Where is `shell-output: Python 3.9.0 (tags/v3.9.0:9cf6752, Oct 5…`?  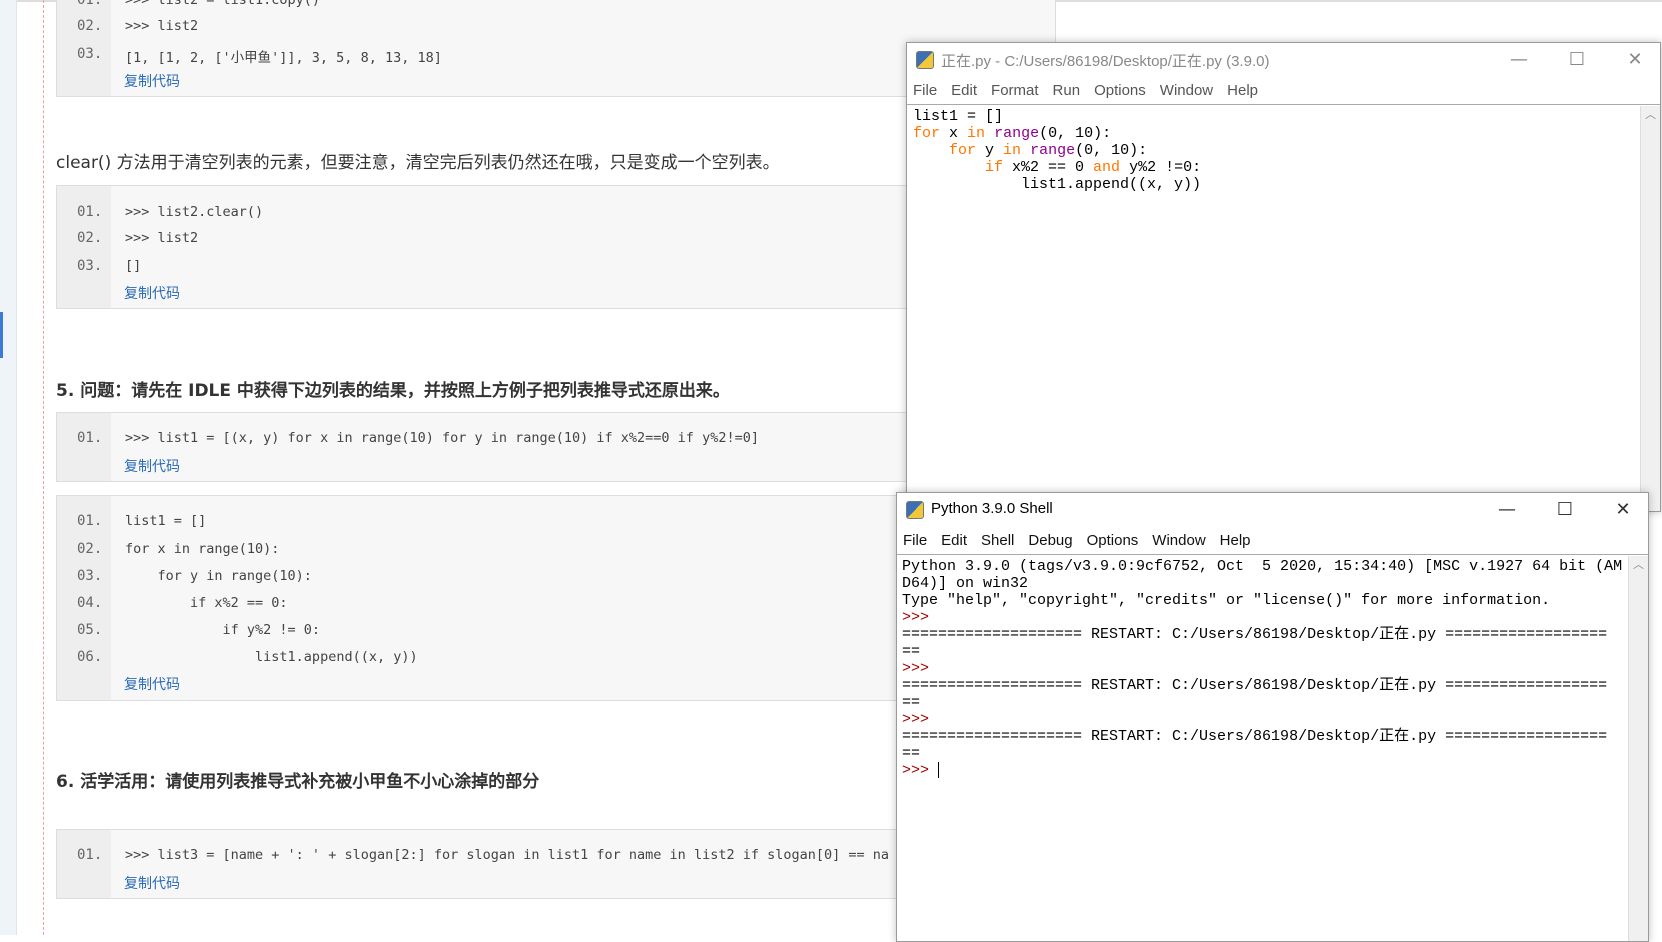 shell-output: Python 3.9.0 (tags/v3.9.0:9cf6752, Oct 5… is located at coordinates (1262, 668).